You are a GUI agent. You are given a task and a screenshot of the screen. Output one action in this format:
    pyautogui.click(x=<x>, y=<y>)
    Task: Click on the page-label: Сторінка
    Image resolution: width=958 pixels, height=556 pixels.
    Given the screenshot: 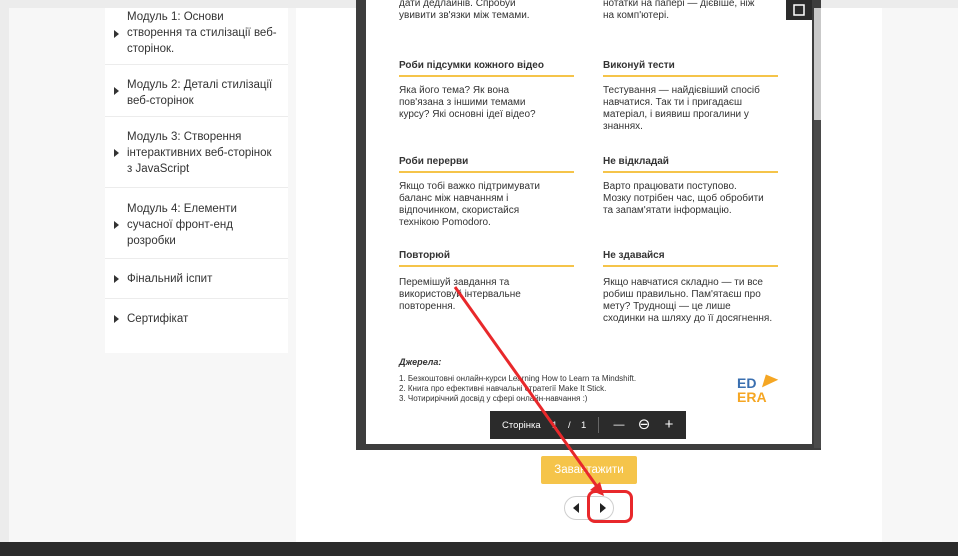 What is the action you would take?
    pyautogui.click(x=521, y=425)
    